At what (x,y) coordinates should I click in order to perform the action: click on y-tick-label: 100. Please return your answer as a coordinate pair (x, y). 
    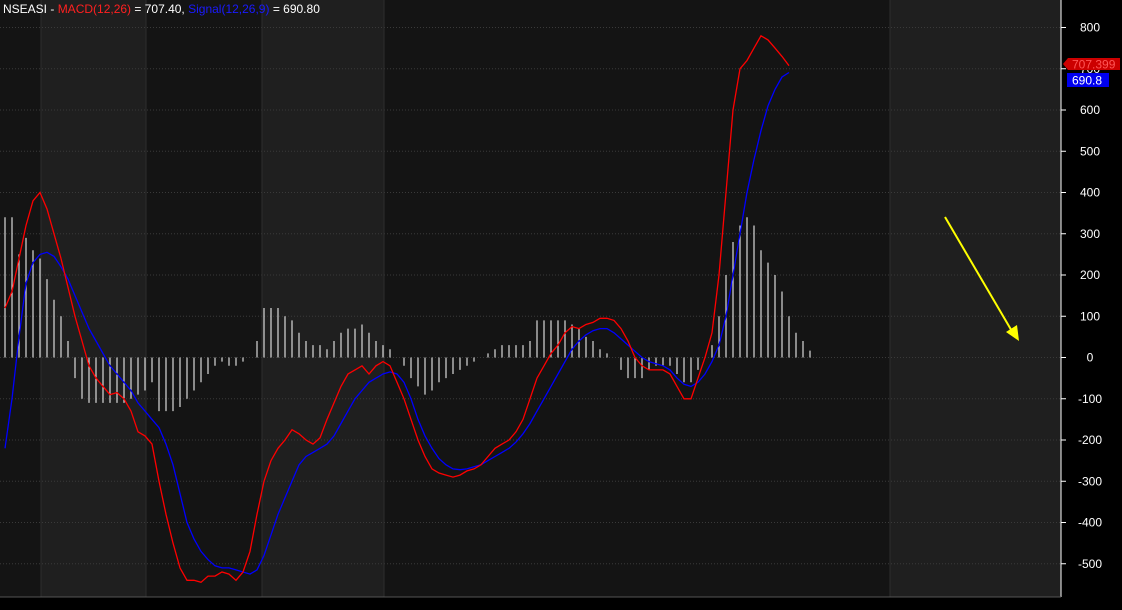
    Looking at the image, I should click on (1090, 316).